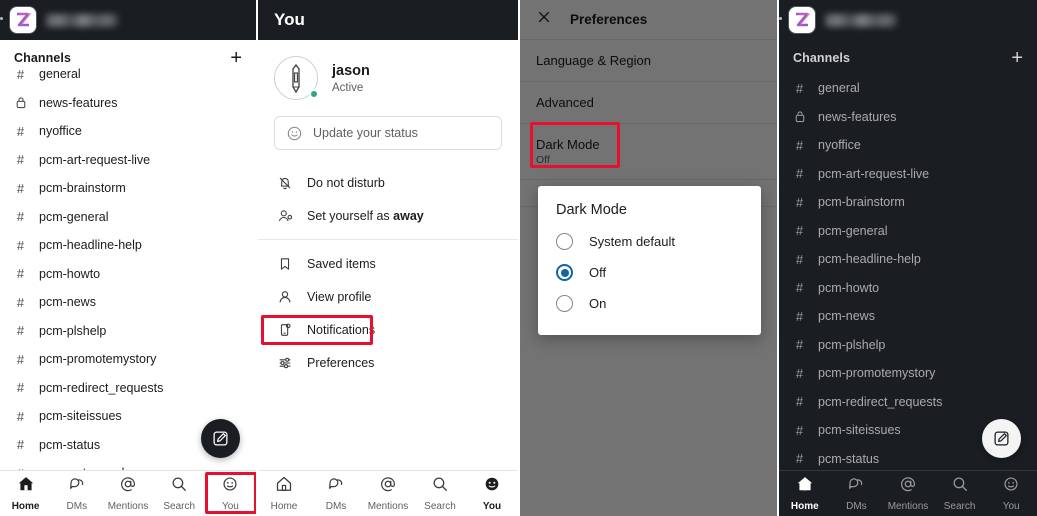  Describe the element at coordinates (564, 272) in the screenshot. I see `radio-icon-selected` at that location.